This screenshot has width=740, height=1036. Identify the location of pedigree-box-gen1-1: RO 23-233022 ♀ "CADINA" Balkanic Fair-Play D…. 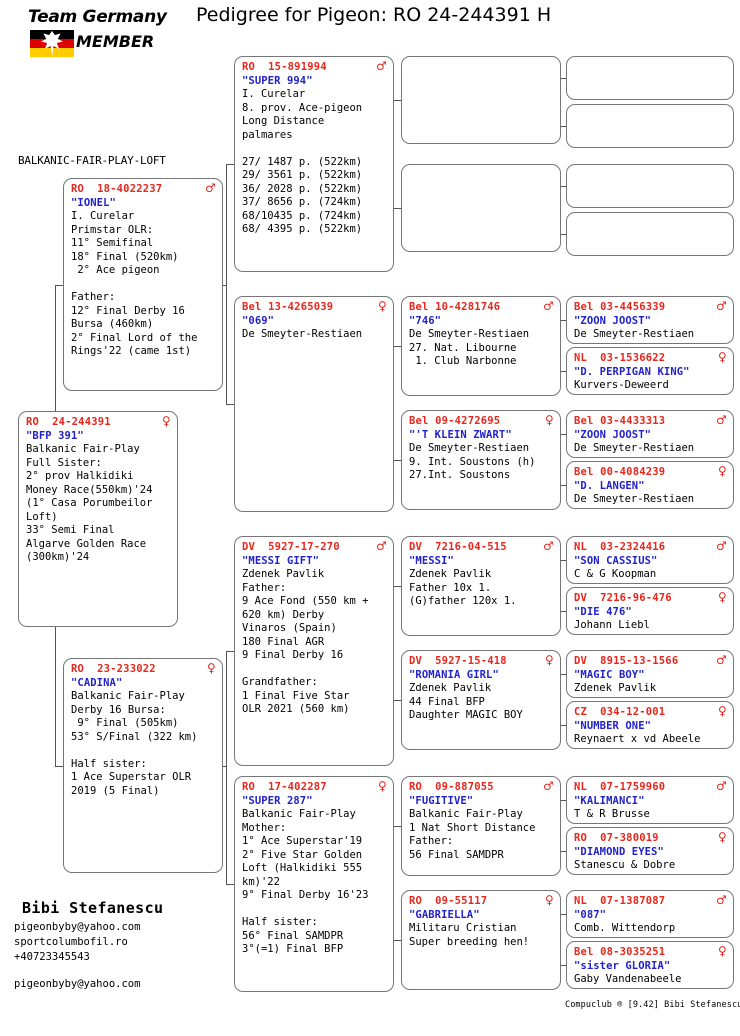
(143, 765).